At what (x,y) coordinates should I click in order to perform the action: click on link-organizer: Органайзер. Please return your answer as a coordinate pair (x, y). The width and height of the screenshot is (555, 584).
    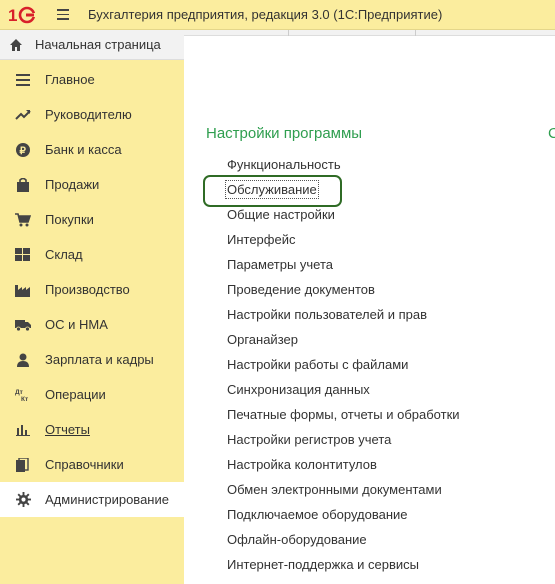
    Looking at the image, I should click on (343, 343).